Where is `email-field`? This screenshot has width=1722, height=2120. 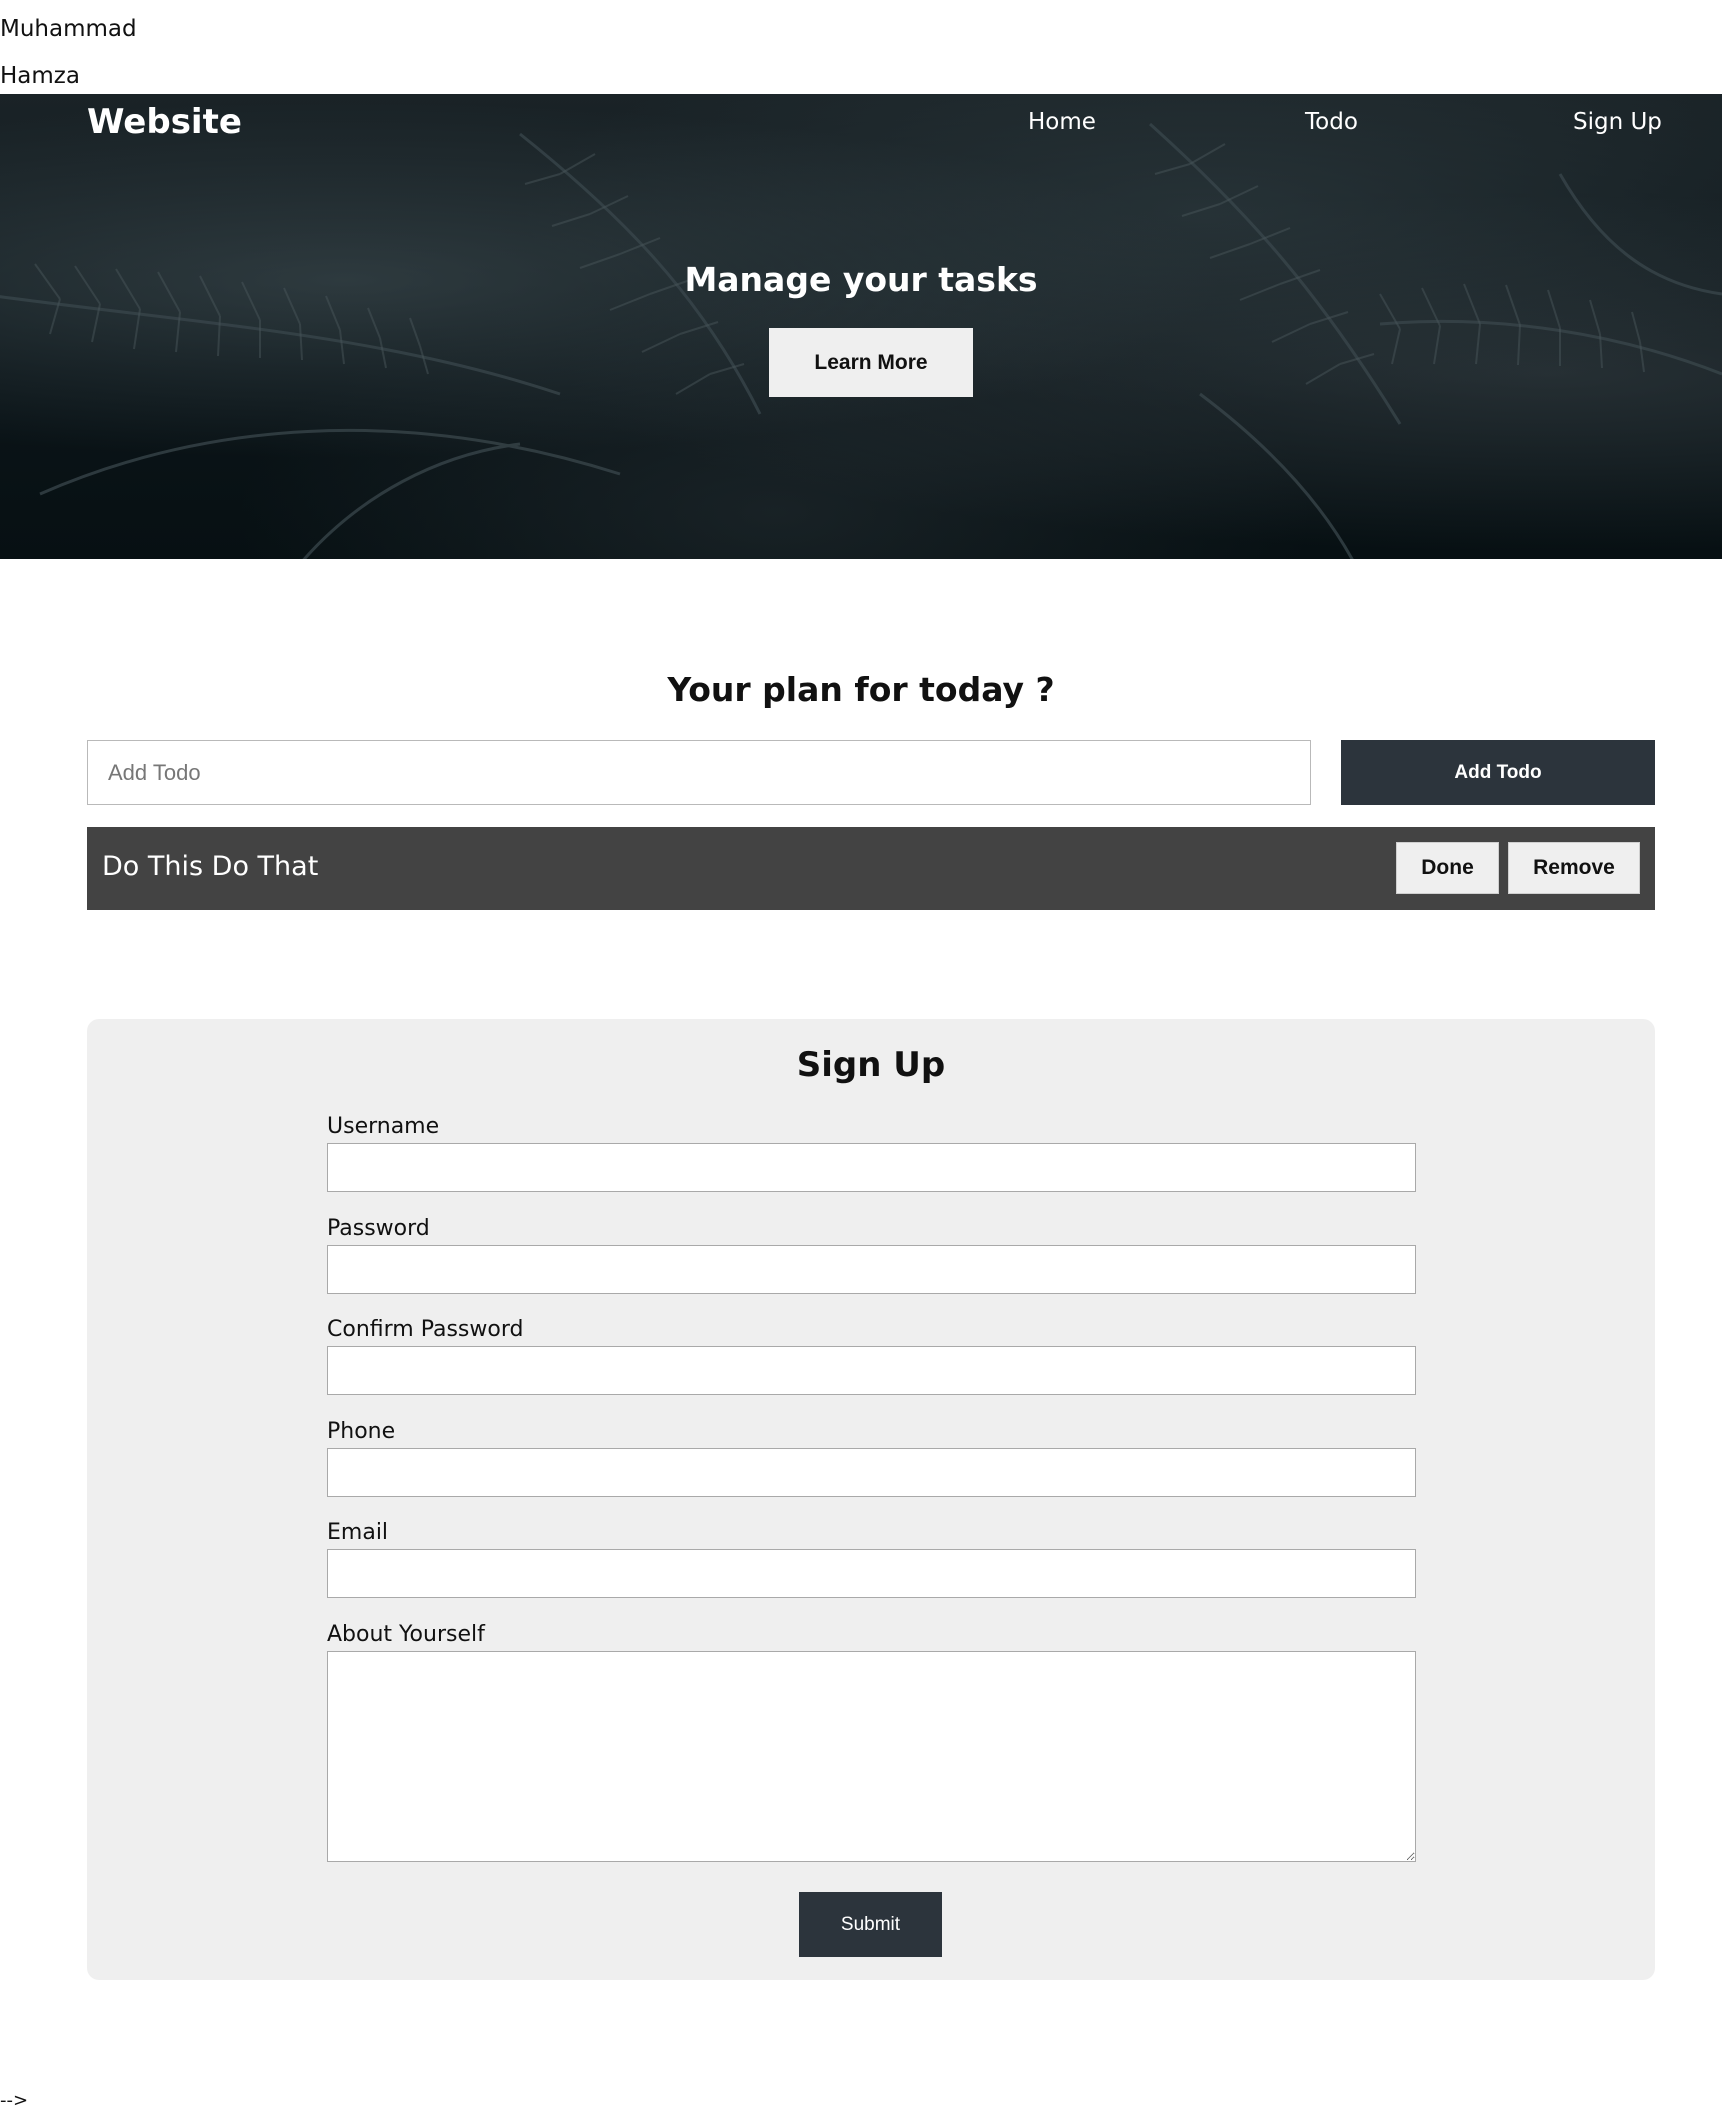 email-field is located at coordinates (871, 1573).